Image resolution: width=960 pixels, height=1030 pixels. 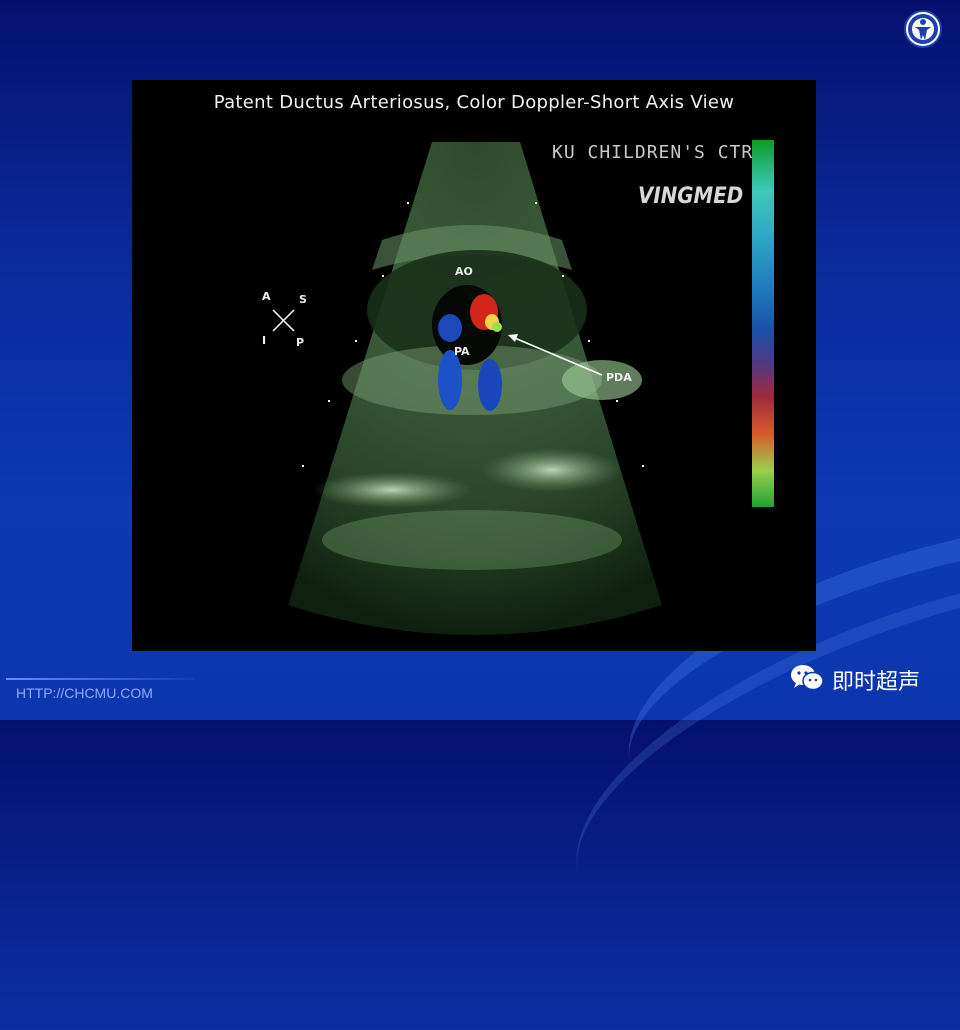 What do you see at coordinates (691, 196) in the screenshot?
I see `vendor-logo: VINGMED` at bounding box center [691, 196].